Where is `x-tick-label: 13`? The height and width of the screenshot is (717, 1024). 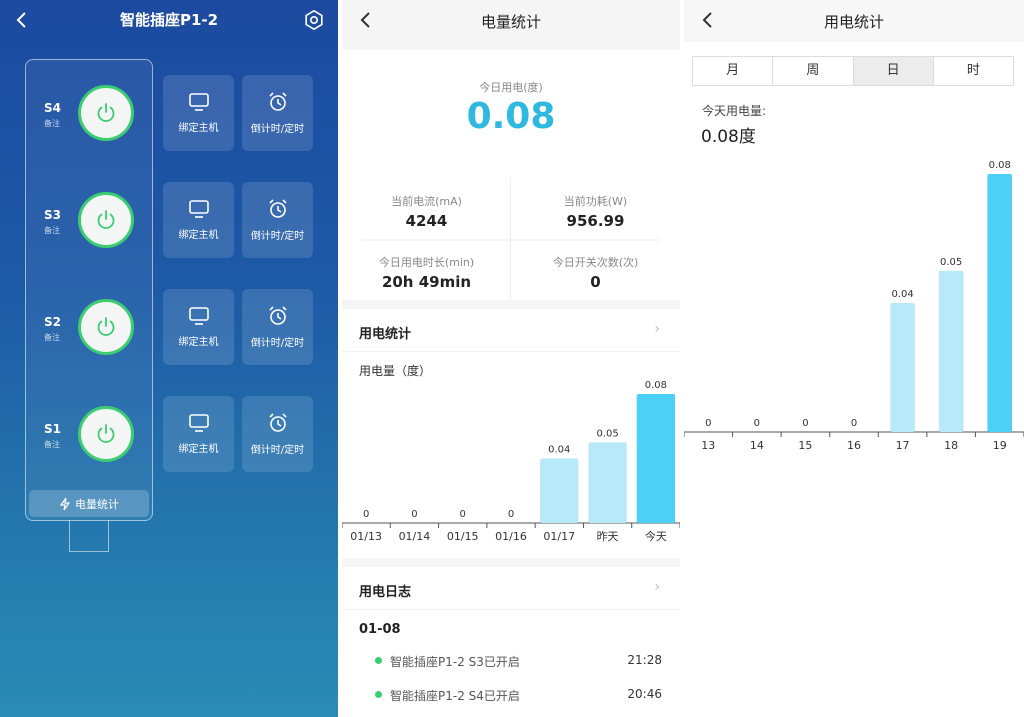 x-tick-label: 13 is located at coordinates (708, 445).